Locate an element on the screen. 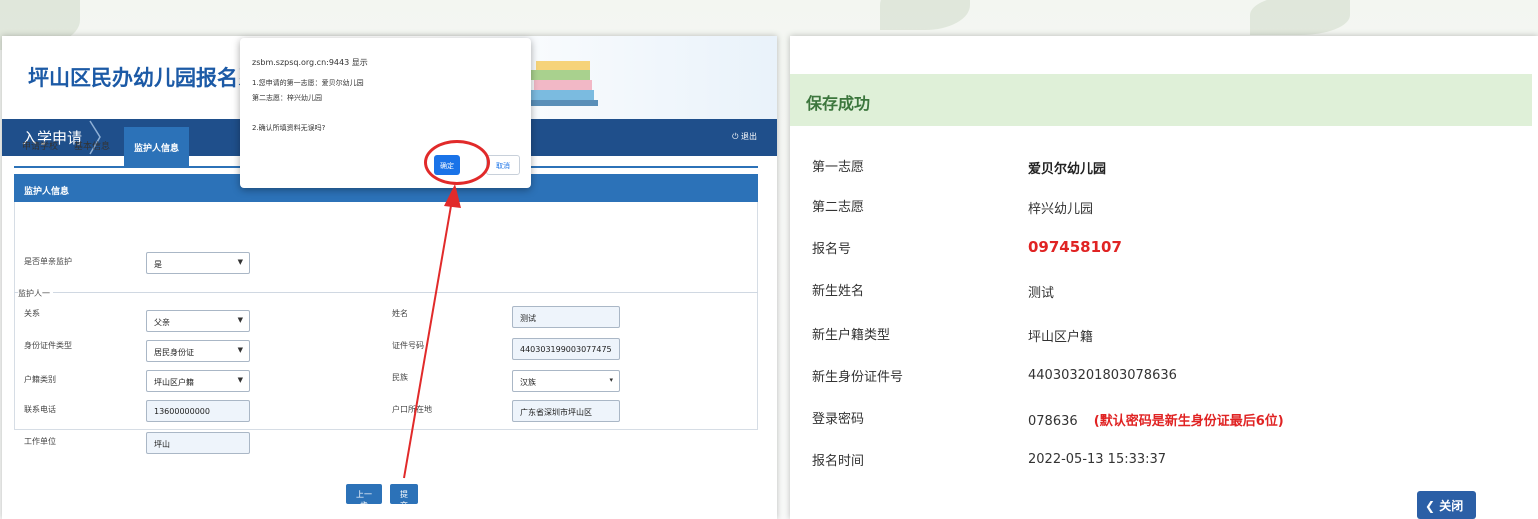 Image resolution: width=1538 pixels, height=519 pixels. tab-school: 申请学校 is located at coordinates (40, 152).